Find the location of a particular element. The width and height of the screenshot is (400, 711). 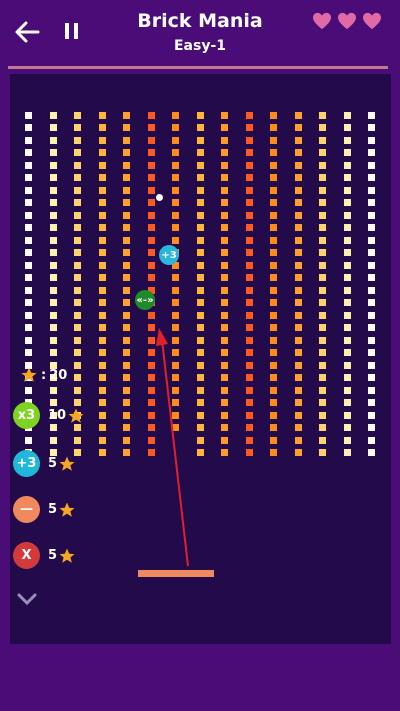

shop-item-plus3: +3 5 is located at coordinates (44, 463).